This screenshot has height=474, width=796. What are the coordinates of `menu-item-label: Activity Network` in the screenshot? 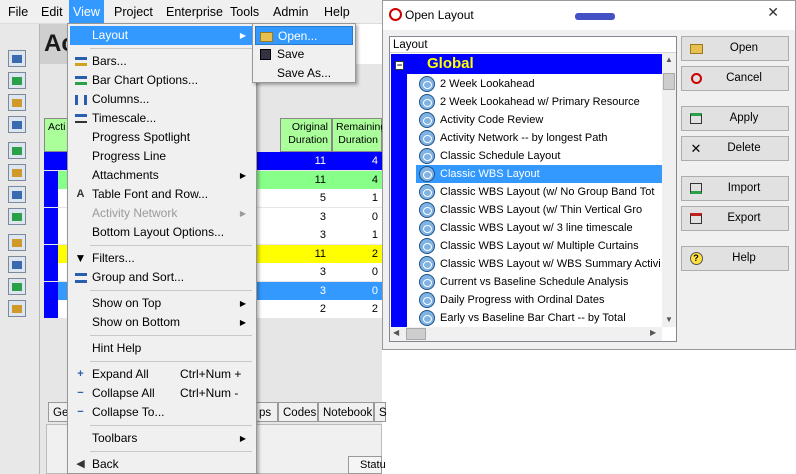 It's located at (135, 213).